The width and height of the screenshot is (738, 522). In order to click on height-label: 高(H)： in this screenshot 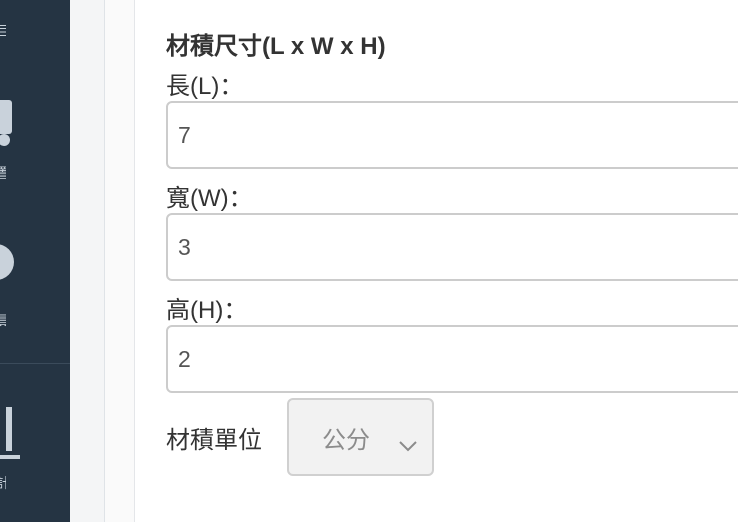, I will do `click(207, 310)`.